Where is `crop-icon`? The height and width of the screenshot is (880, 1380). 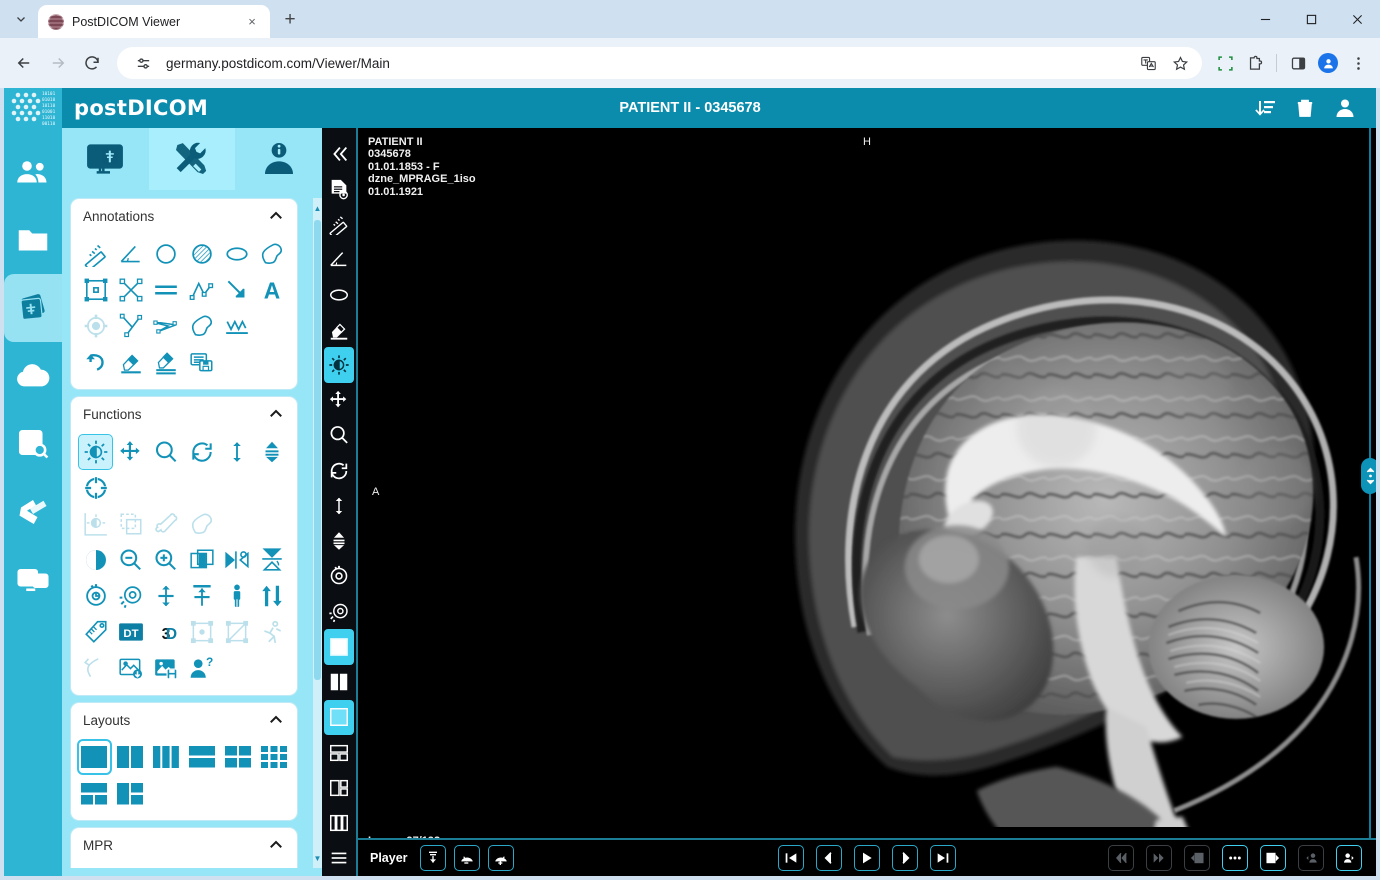 crop-icon is located at coordinates (130, 524).